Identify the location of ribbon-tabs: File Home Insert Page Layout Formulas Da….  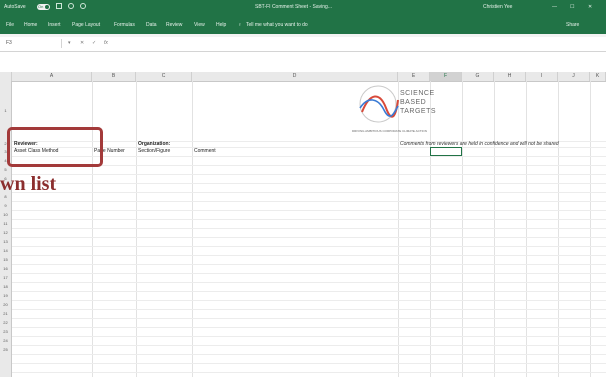
(303, 24).